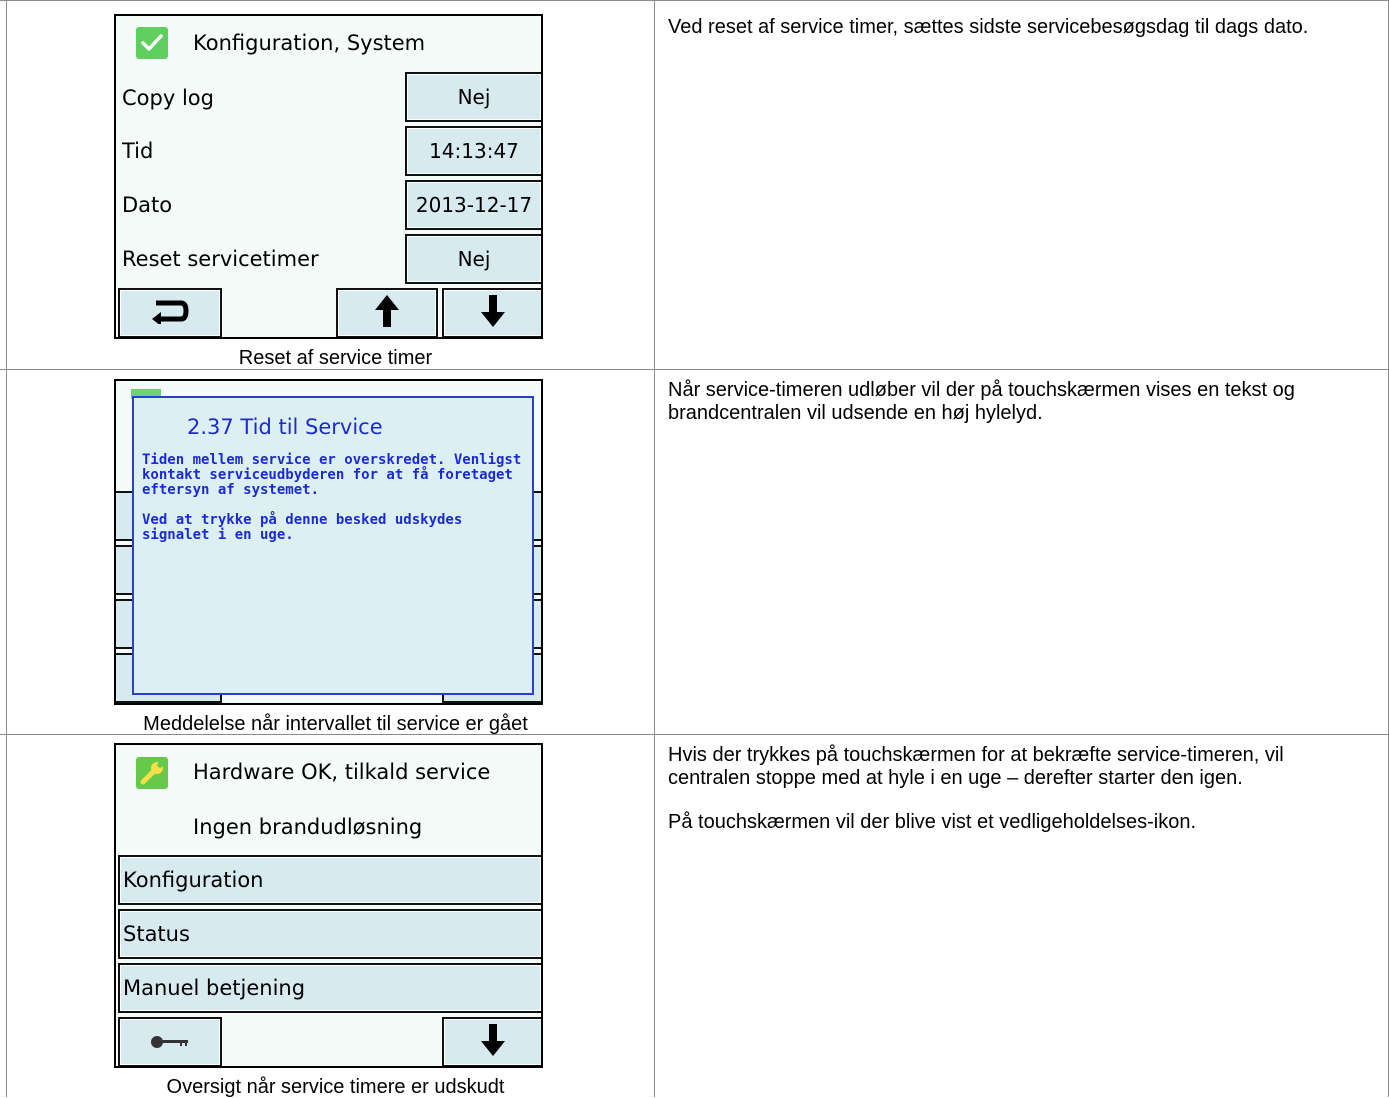 Image resolution: width=1389 pixels, height=1098 pixels. I want to click on table-column-divider, so click(654, 548).